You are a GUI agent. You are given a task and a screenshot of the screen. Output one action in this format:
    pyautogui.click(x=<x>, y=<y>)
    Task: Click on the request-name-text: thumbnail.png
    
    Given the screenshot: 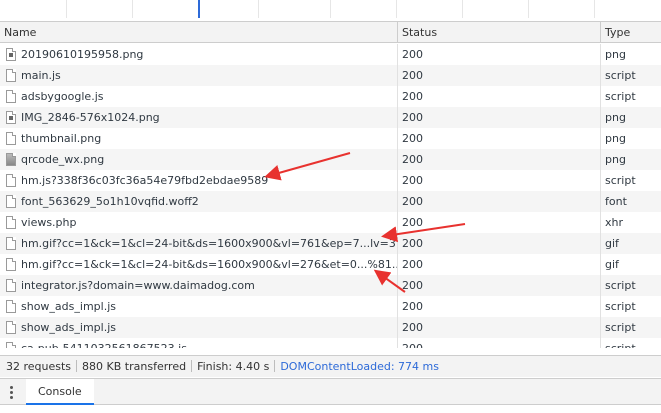 What is the action you would take?
    pyautogui.click(x=61, y=138)
    